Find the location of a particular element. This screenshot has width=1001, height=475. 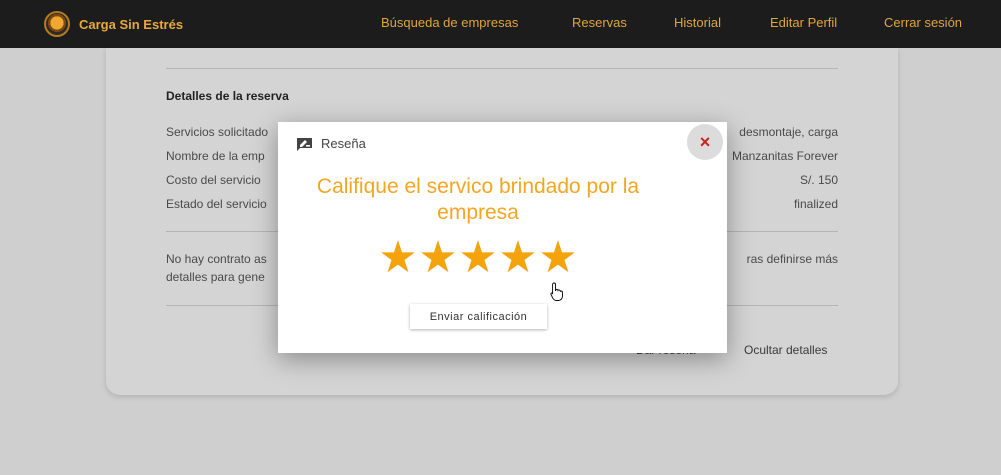

detail-value-estado: finalized is located at coordinates (815, 204).